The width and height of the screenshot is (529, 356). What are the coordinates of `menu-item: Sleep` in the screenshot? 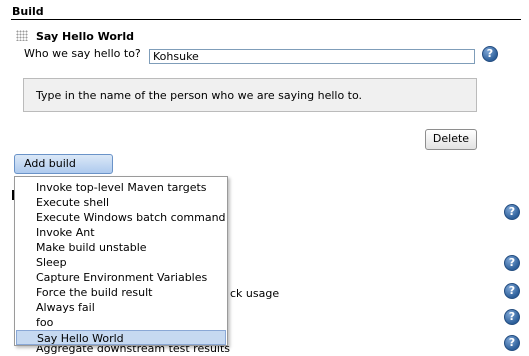 It's located at (121, 262).